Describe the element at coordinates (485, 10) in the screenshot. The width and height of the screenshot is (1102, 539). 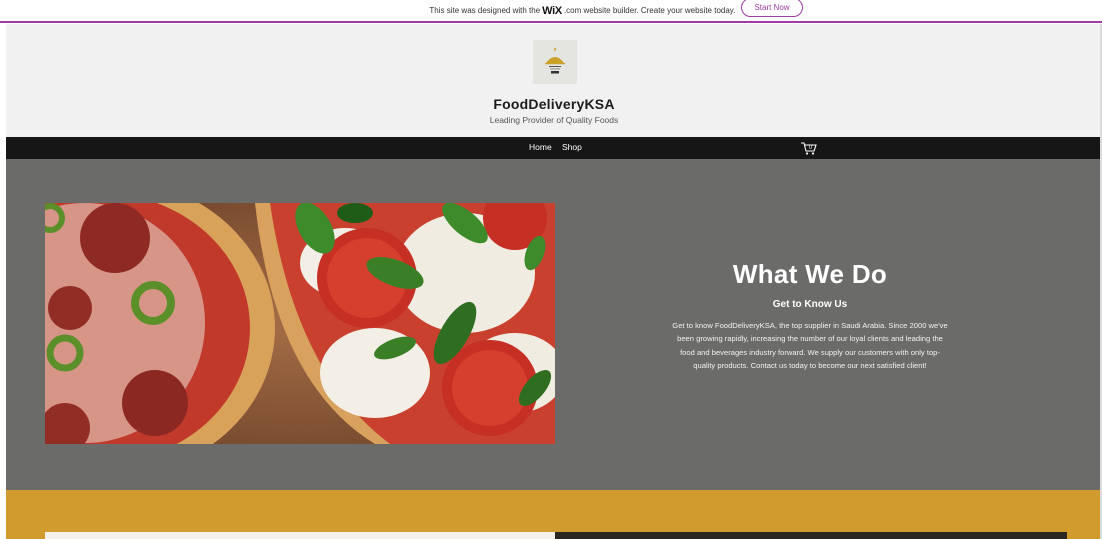
I see `wix-banner-text-before: This site was designed with the` at that location.